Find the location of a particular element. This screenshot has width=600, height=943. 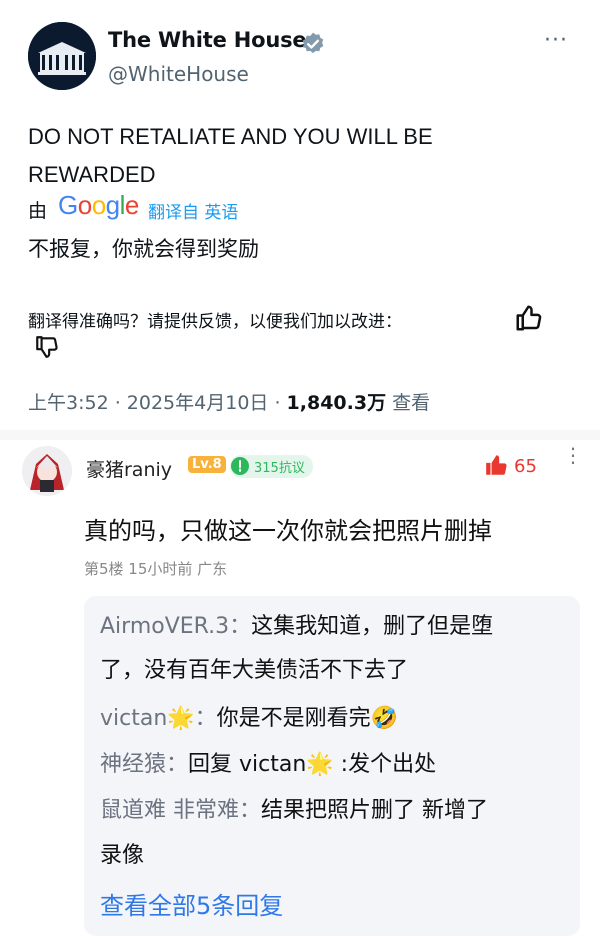

reply-text: 了，没有百年大美债活不下去了 is located at coordinates (254, 670).